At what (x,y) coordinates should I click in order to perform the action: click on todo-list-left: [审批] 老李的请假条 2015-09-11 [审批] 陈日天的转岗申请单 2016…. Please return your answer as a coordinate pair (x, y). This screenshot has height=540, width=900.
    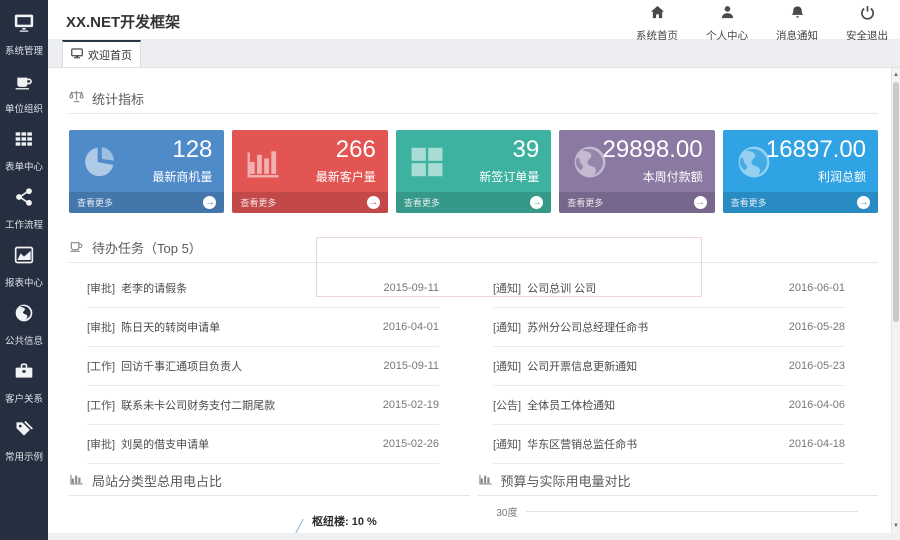
    Looking at the image, I should click on (263, 366).